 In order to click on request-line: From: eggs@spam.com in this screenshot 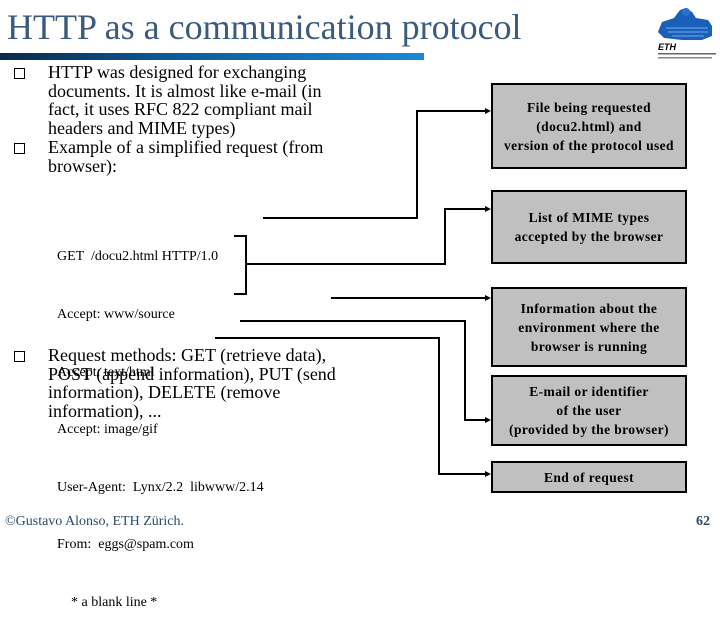, I will do `click(125, 545)`.